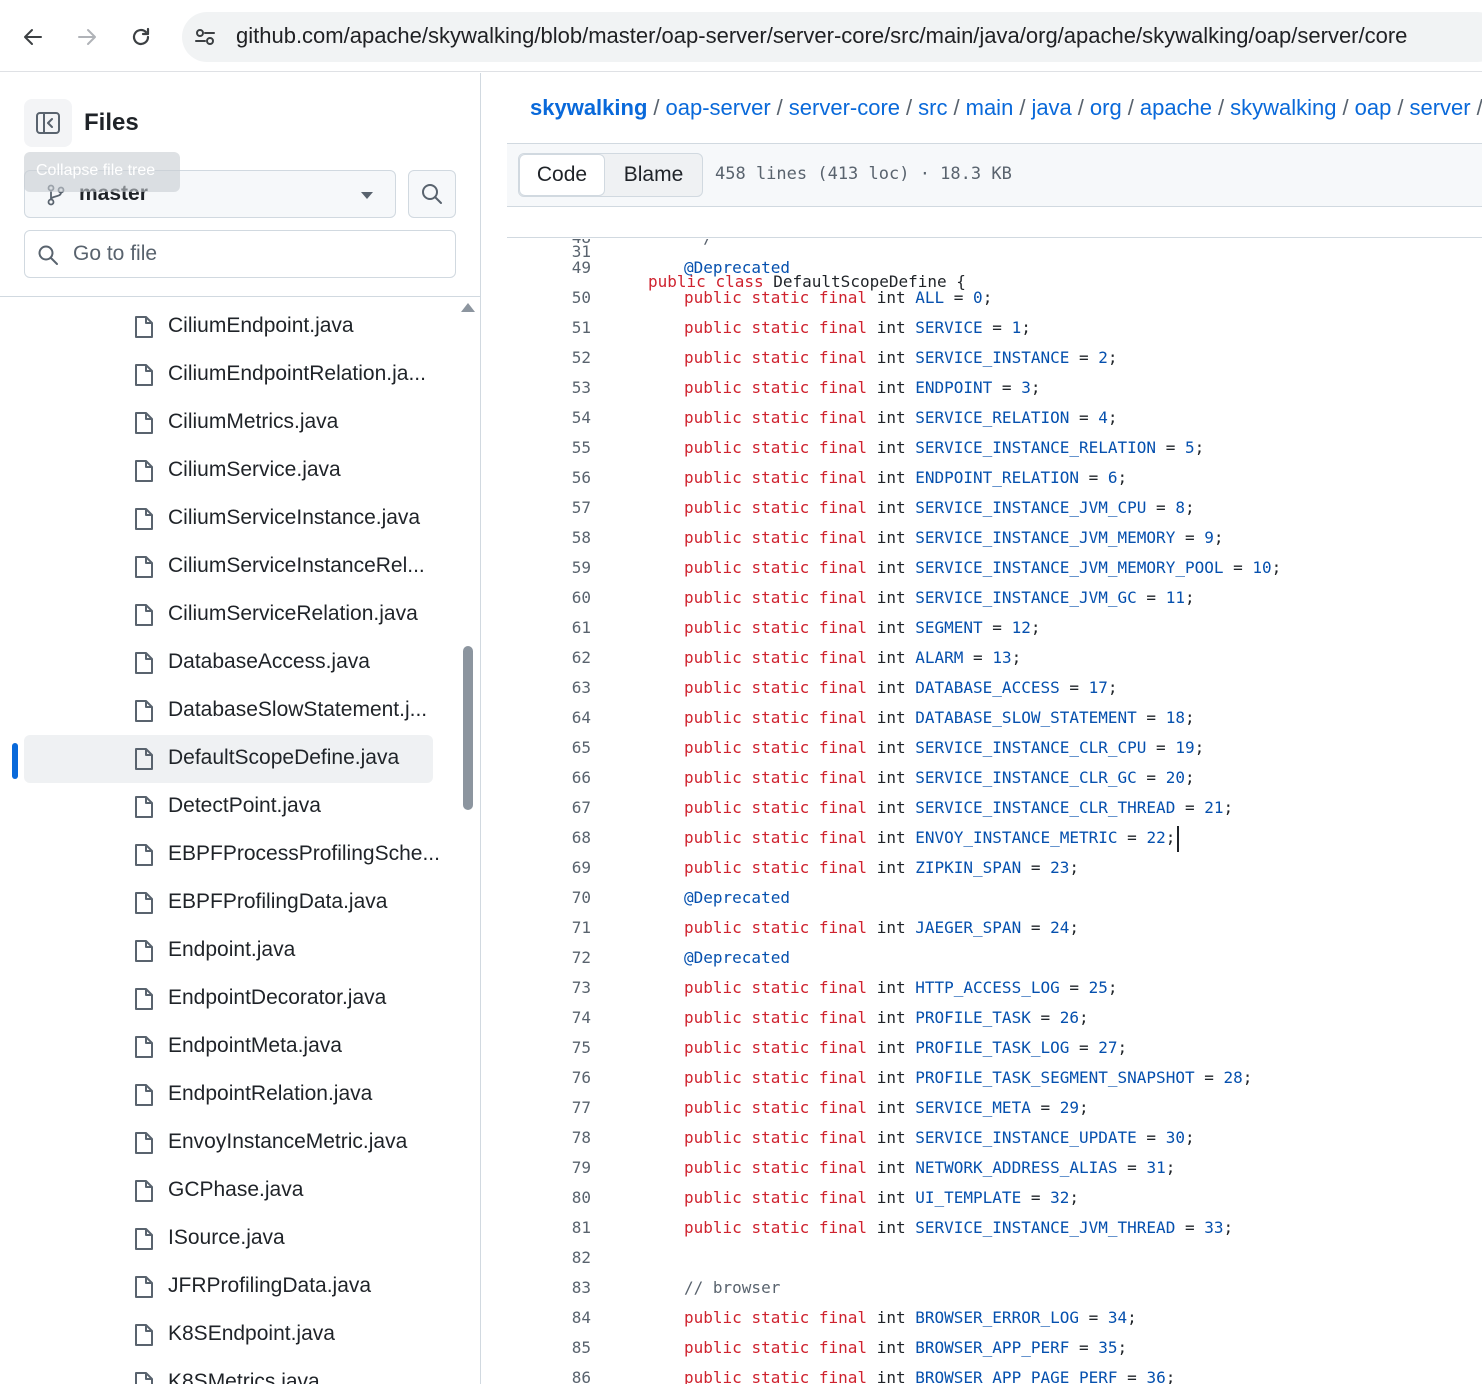  Describe the element at coordinates (1051, 107) in the screenshot. I see `breadcrumb-link: java` at that location.